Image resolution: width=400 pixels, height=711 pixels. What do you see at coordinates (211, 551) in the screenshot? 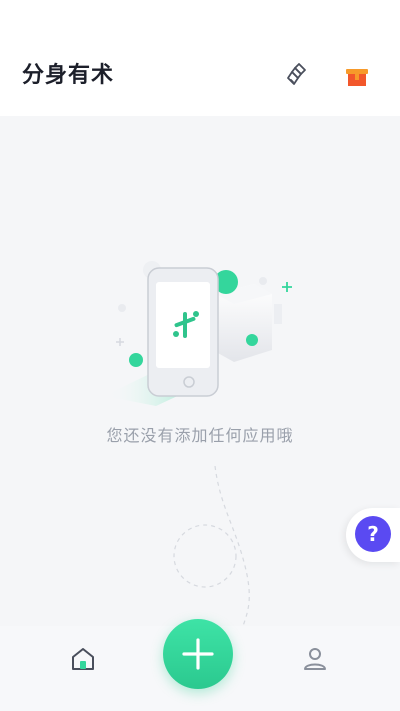
I see `dashed-decoration` at bounding box center [211, 551].